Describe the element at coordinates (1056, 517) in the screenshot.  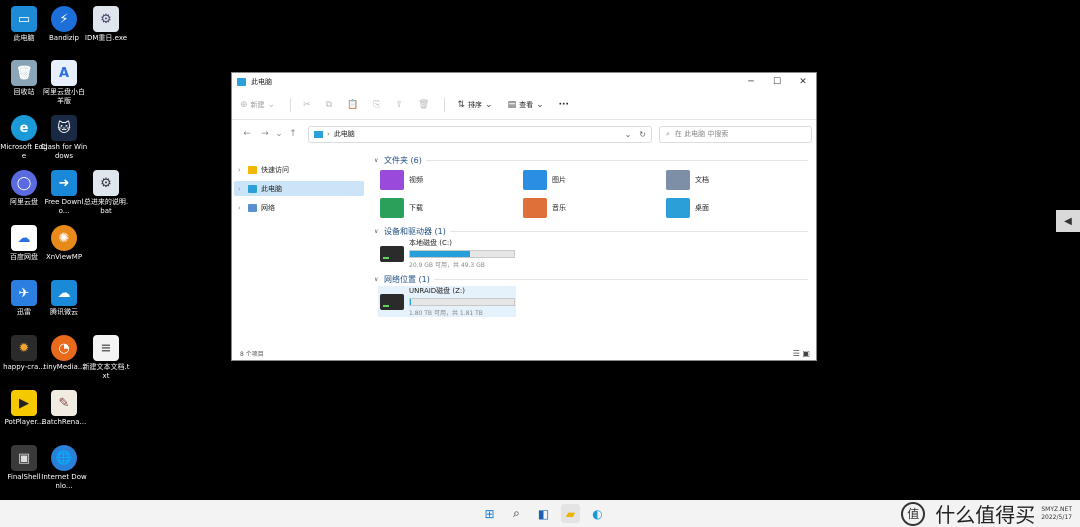
I see `date-text: 2022/5/17` at that location.